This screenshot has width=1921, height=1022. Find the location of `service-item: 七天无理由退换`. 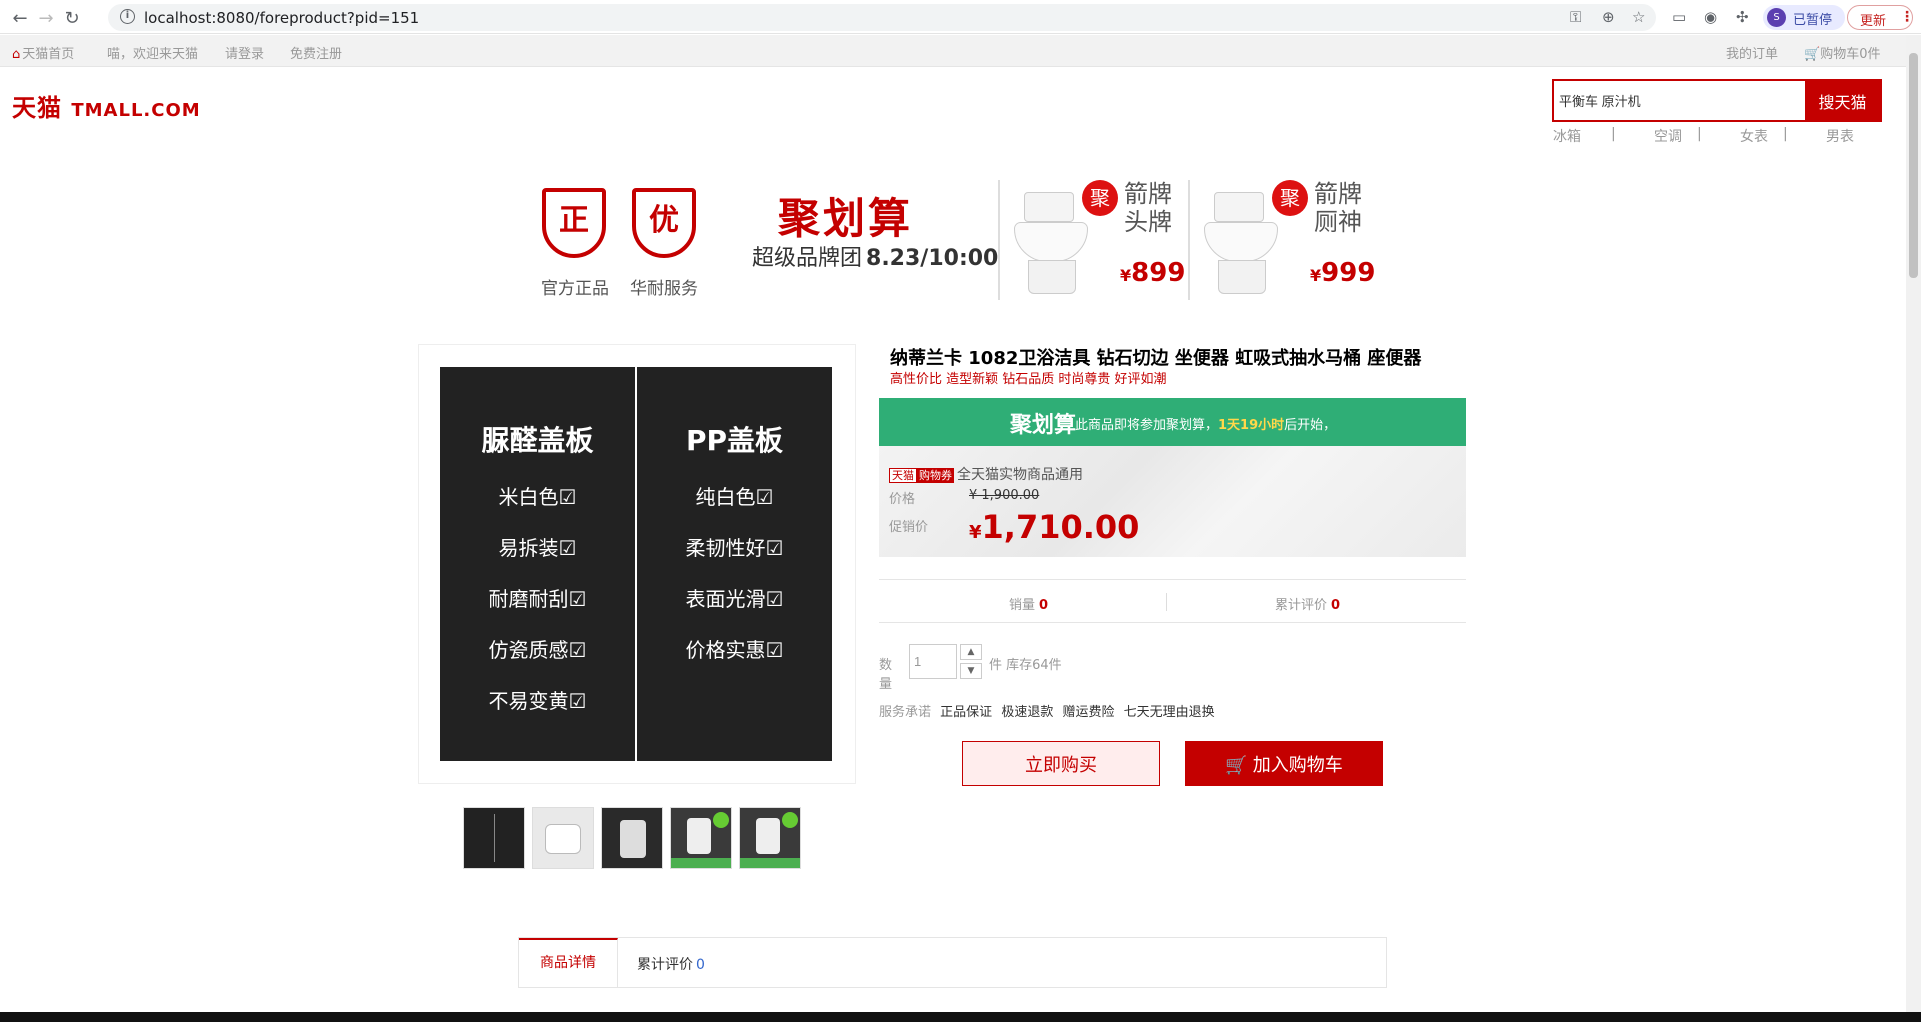

service-item: 七天无理由退换 is located at coordinates (1169, 712).